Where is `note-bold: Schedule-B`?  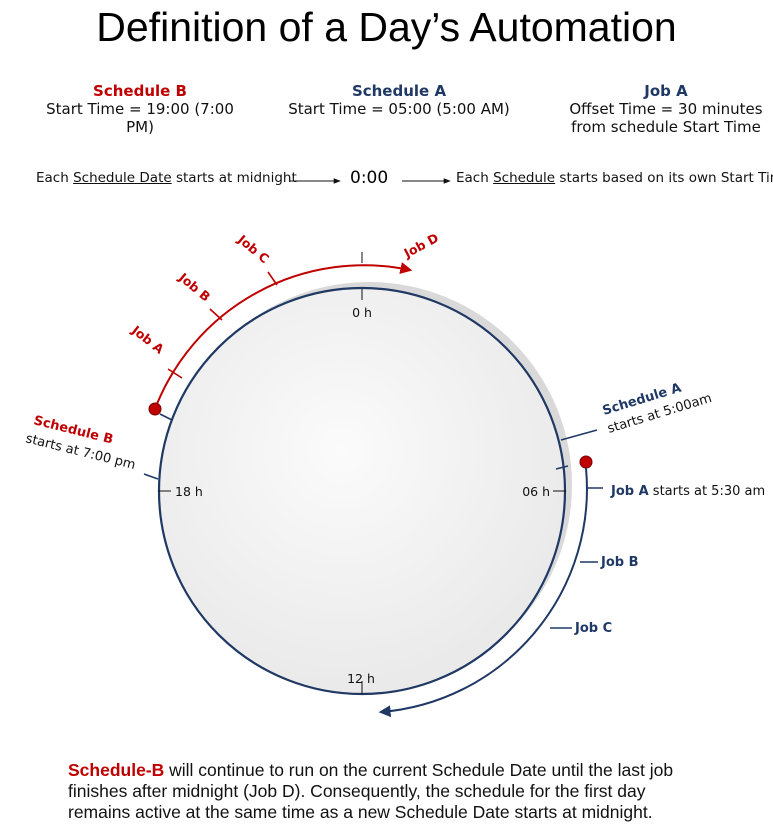 note-bold: Schedule-B is located at coordinates (116, 770).